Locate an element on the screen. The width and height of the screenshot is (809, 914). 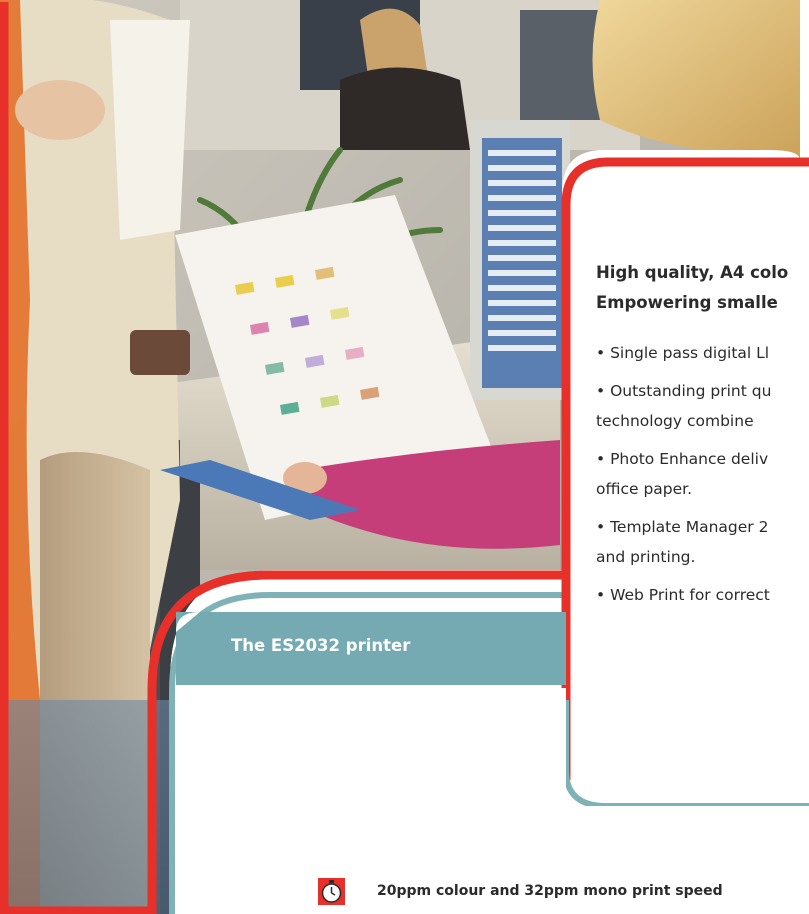
feature-print-speed: 20ppm colour and 32ppm mono print speed is located at coordinates (563, 891).